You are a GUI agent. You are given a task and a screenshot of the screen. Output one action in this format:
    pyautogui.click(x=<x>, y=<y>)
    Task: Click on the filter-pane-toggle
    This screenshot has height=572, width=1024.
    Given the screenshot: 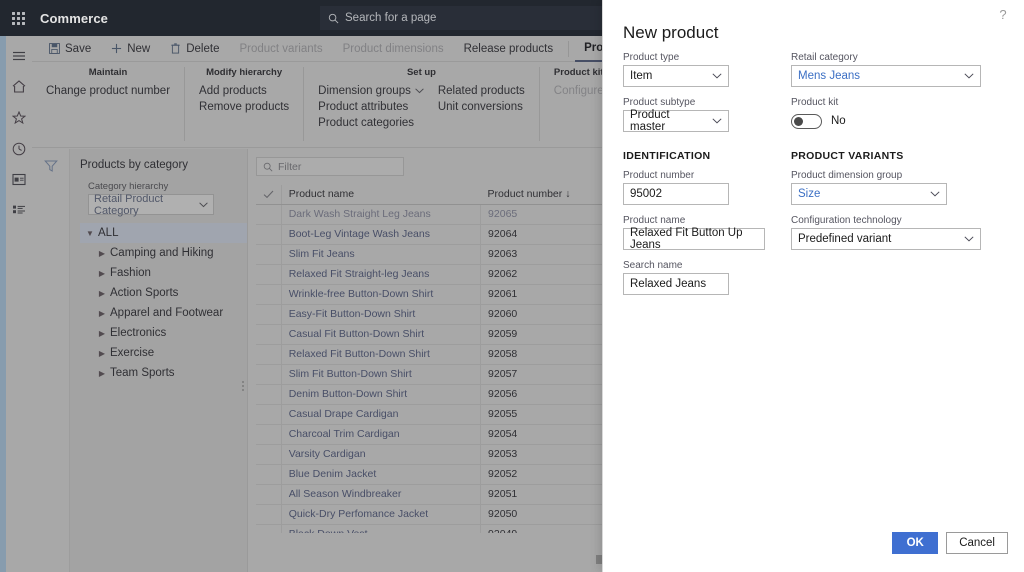 What is the action you would take?
    pyautogui.click(x=51, y=360)
    